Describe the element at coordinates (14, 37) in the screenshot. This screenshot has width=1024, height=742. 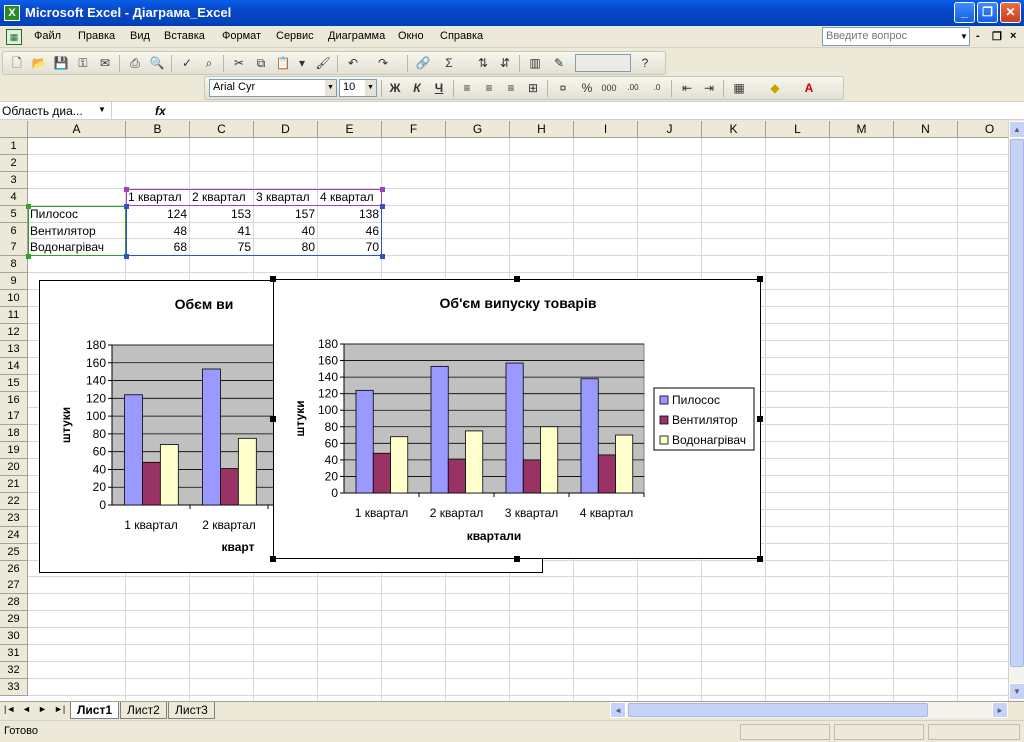
I see `document-icon: ▦` at that location.